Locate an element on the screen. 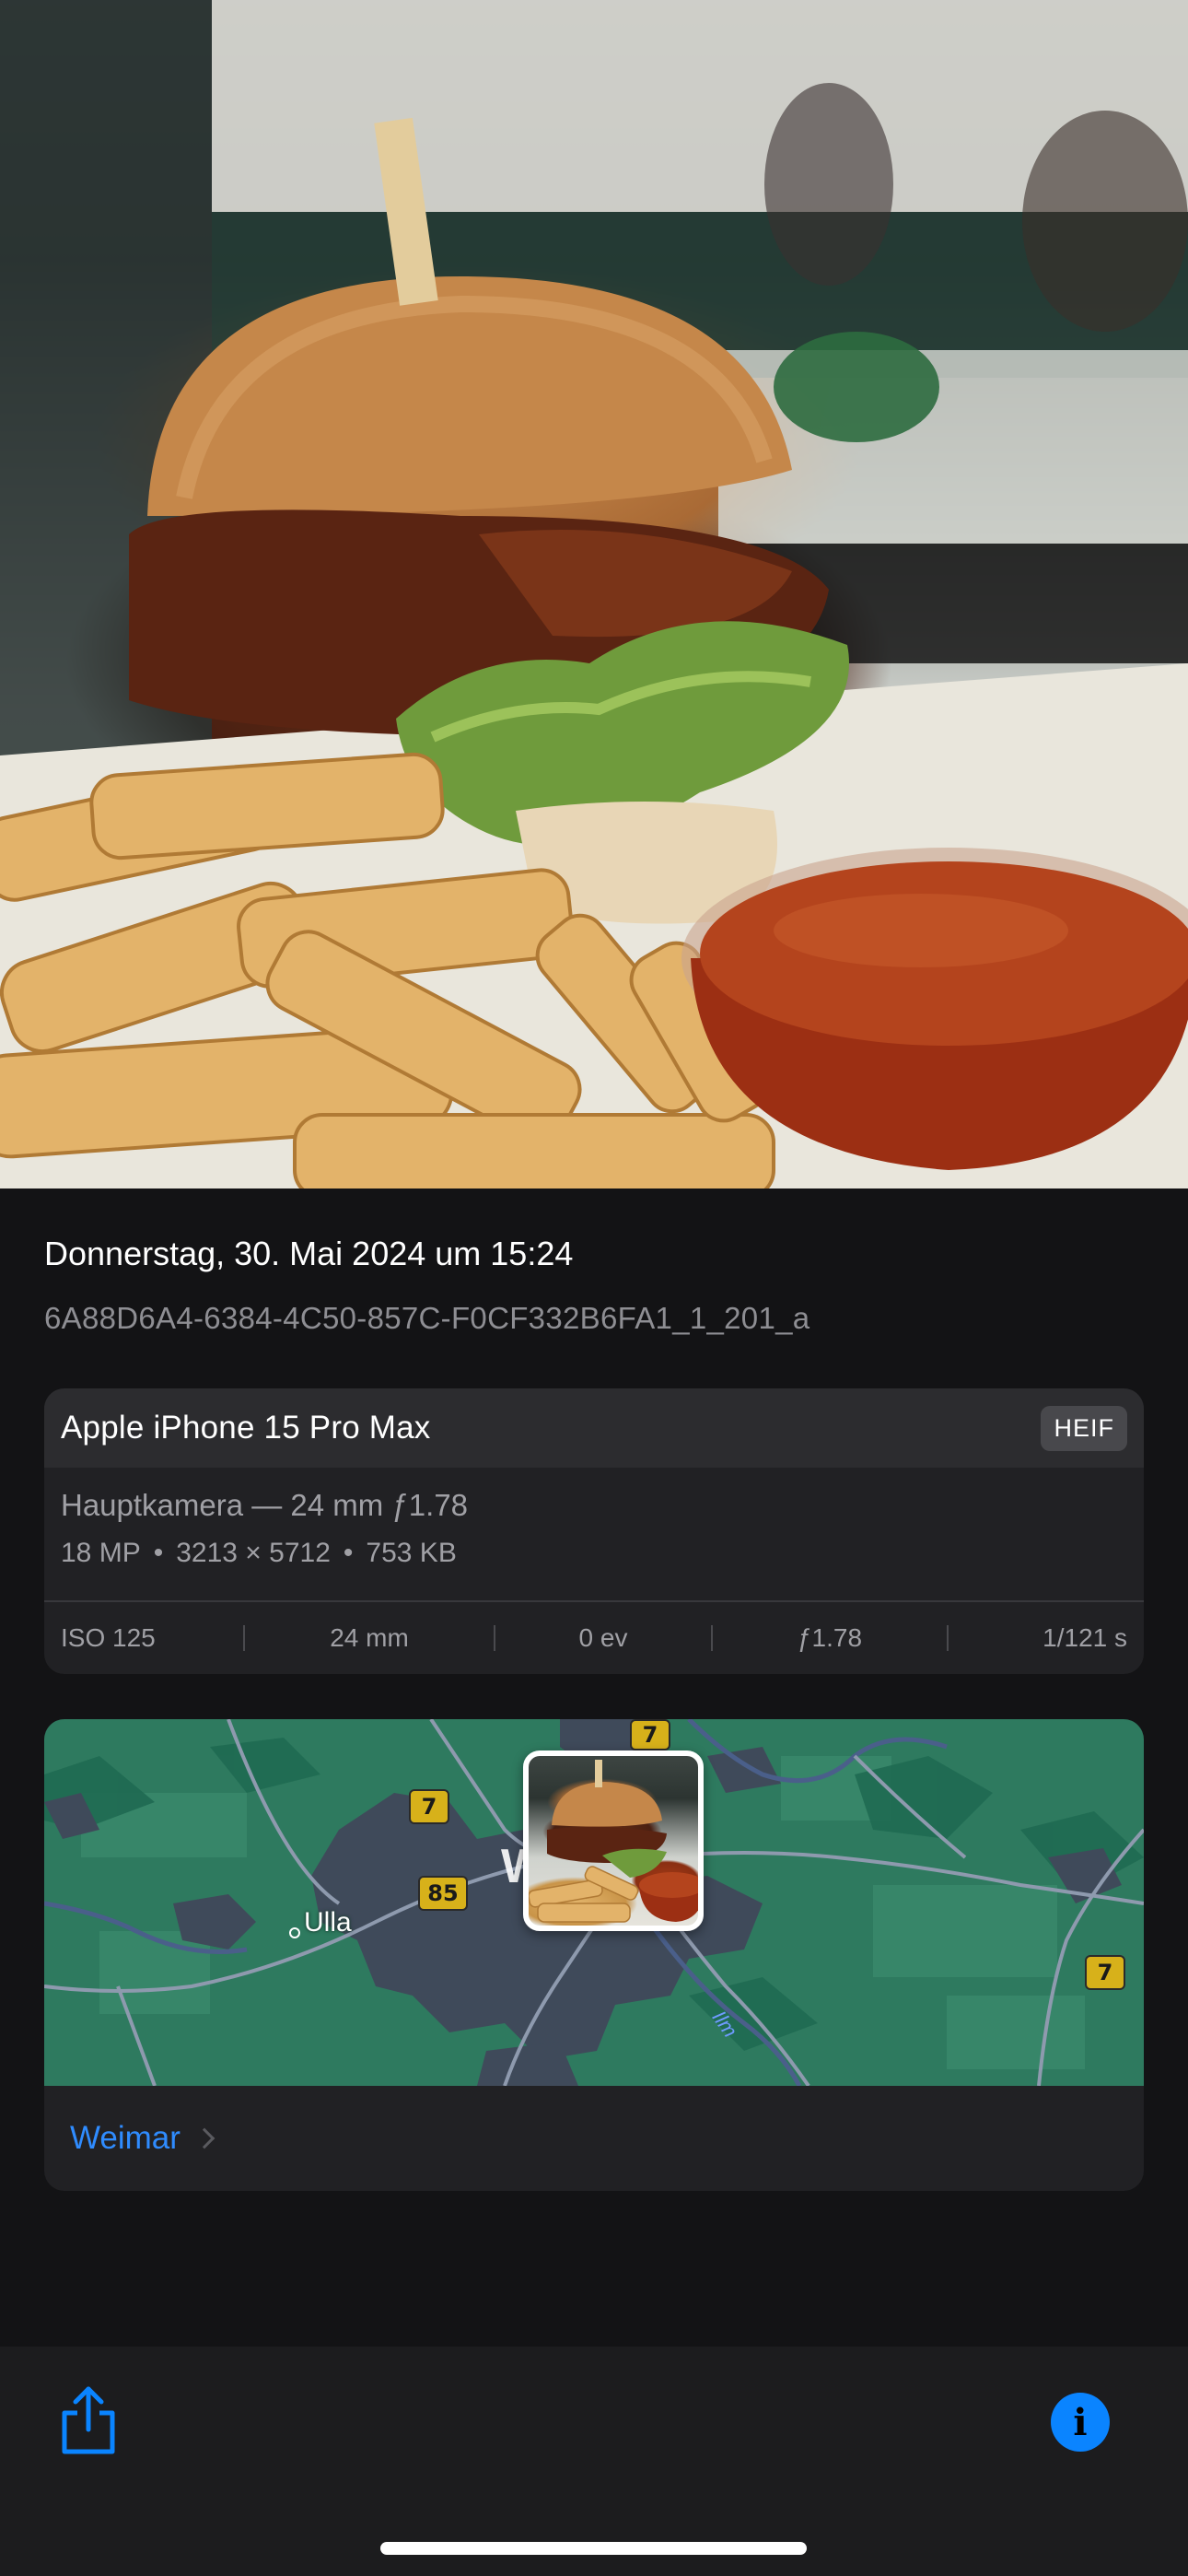 This screenshot has width=1188, height=2576. location-row: Weimar is located at coordinates (594, 2138).